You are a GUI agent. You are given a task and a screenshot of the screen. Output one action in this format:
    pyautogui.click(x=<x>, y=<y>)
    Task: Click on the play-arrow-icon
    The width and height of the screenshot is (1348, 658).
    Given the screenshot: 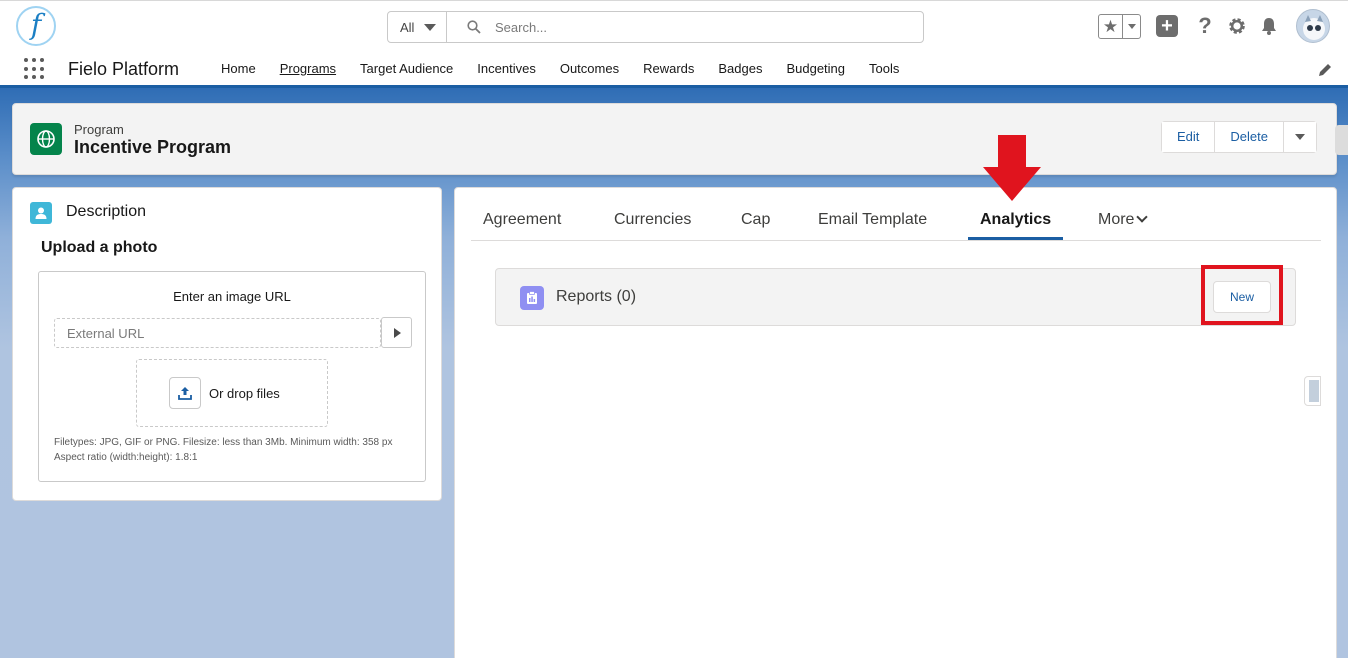 What is the action you would take?
    pyautogui.click(x=397, y=332)
    